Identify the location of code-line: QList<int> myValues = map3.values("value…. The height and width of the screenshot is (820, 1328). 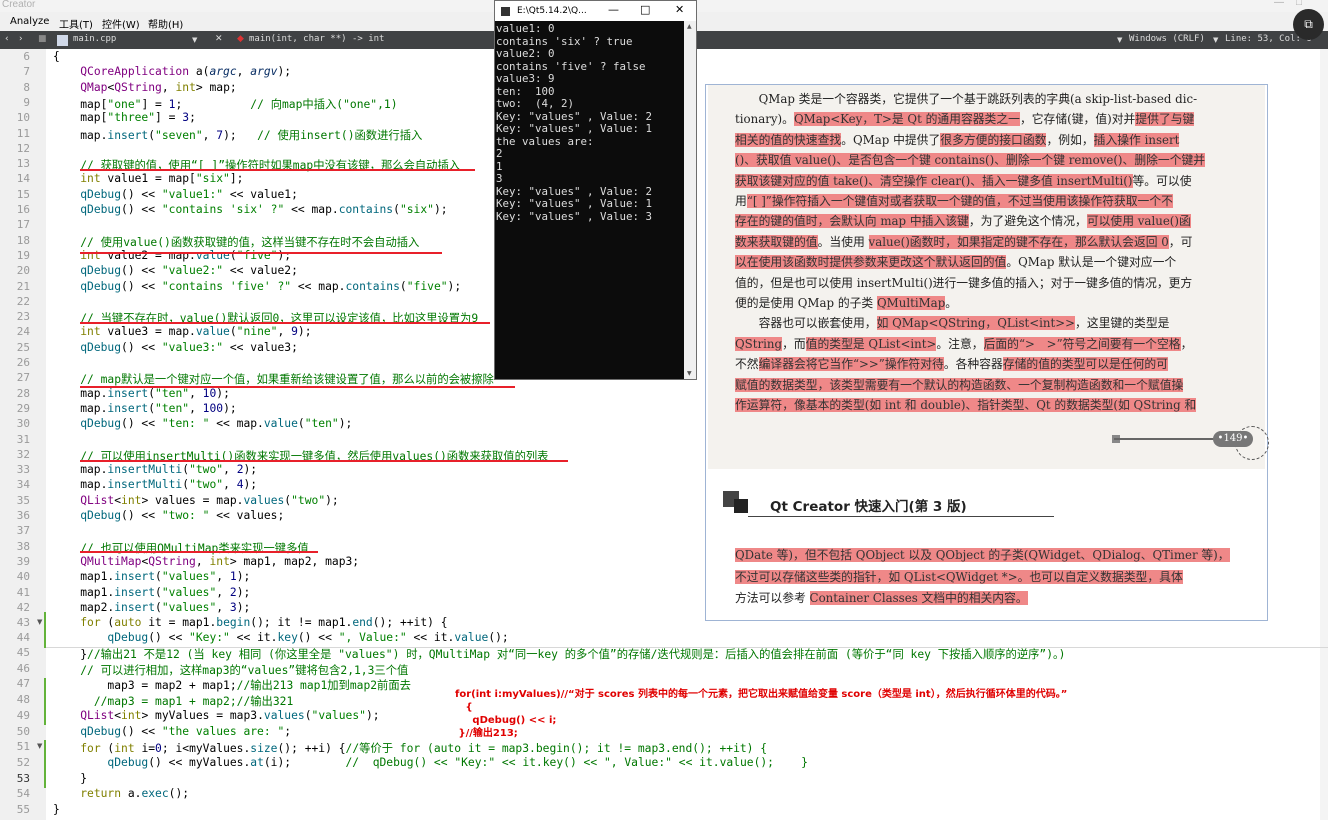
(230, 715).